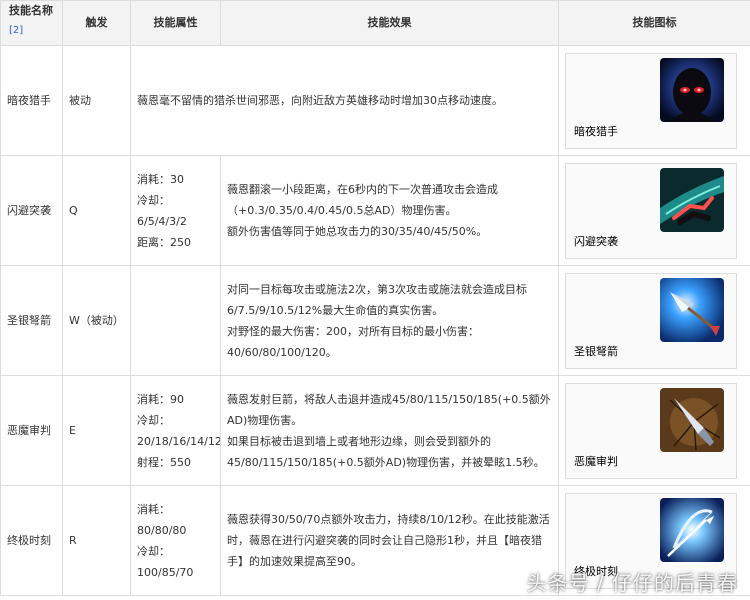 The height and width of the screenshot is (600, 750). I want to click on night-hunter-icon, so click(692, 89).